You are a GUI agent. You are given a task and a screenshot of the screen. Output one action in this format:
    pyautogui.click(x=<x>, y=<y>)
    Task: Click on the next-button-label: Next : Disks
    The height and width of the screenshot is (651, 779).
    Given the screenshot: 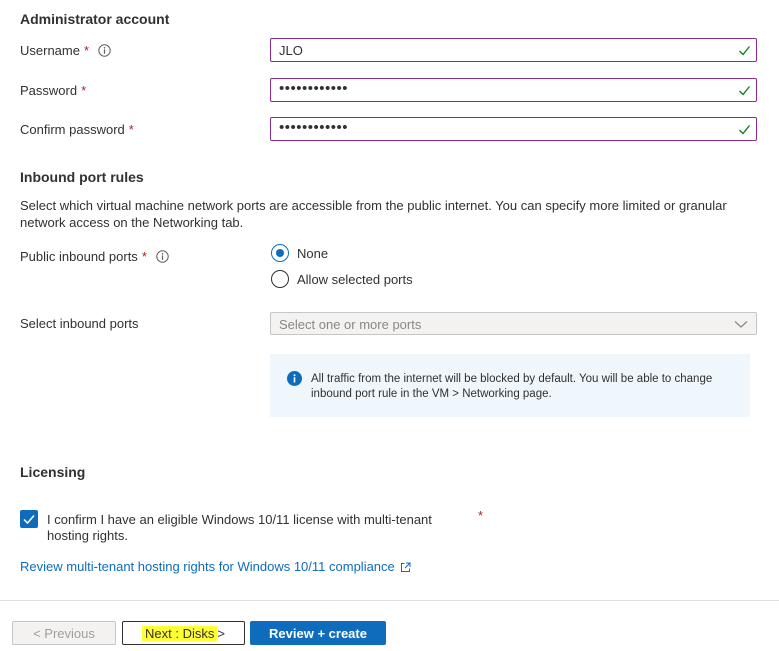 What is the action you would take?
    pyautogui.click(x=180, y=633)
    